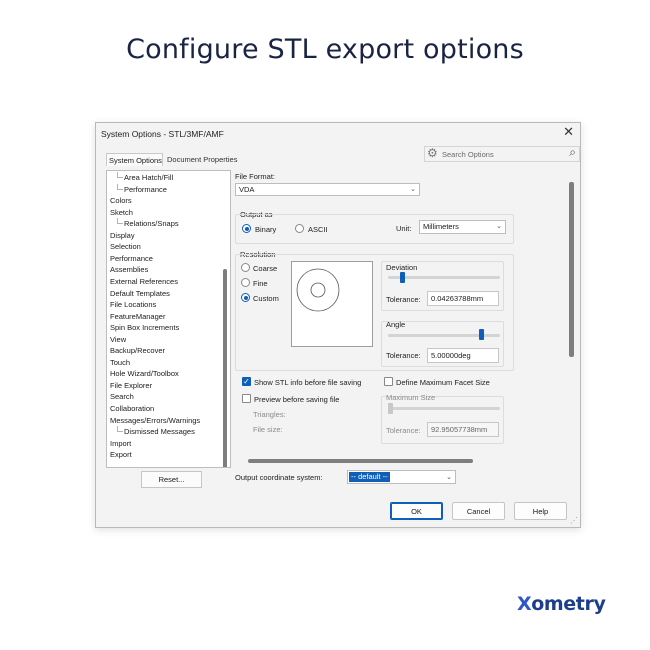 Image resolution: width=650 pixels, height=650 pixels. What do you see at coordinates (245, 267) in the screenshot?
I see `coarse-radio` at bounding box center [245, 267].